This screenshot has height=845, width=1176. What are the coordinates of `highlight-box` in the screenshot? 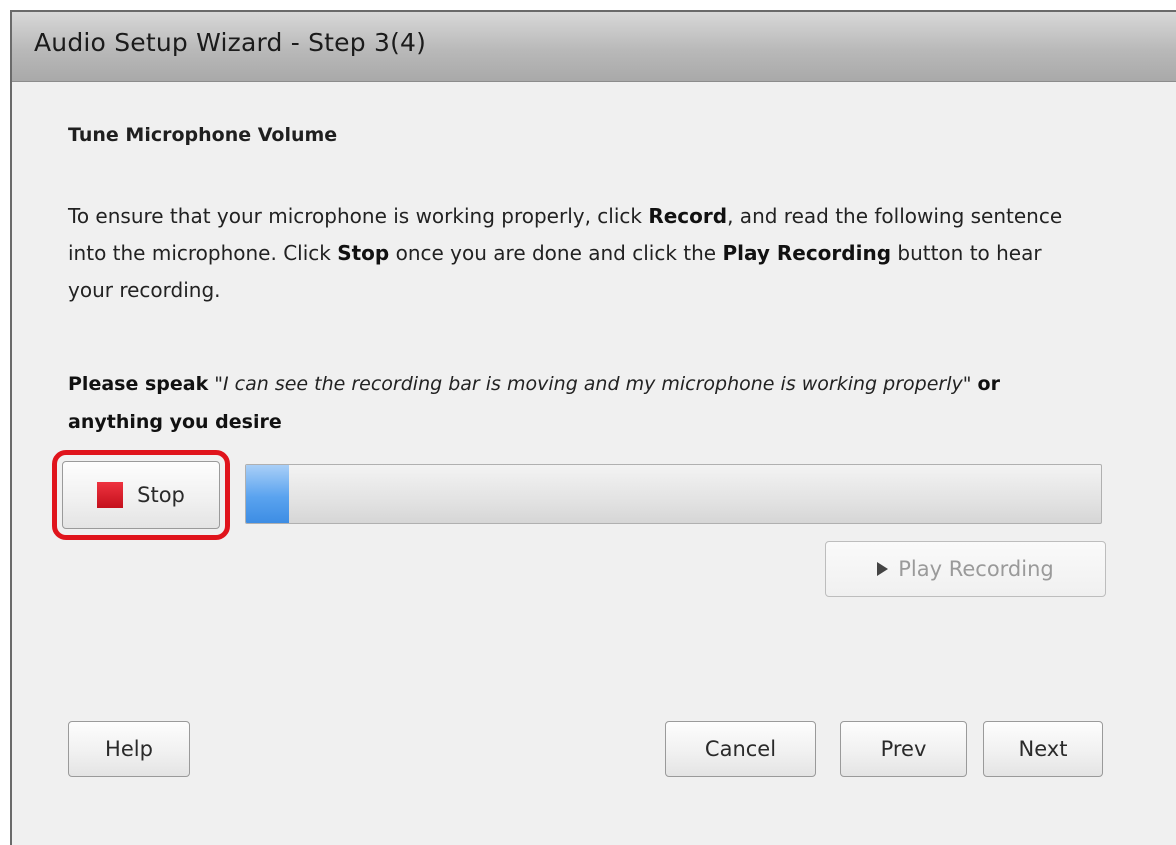 It's located at (141, 495).